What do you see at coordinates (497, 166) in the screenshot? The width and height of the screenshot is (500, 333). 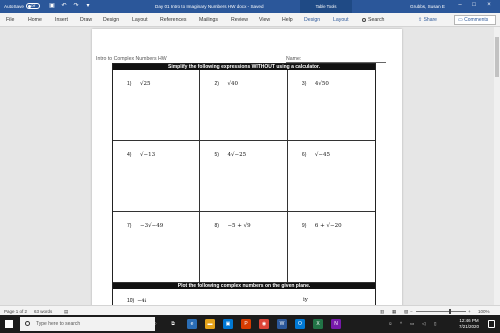 I see `vertical-scrollbar` at bounding box center [497, 166].